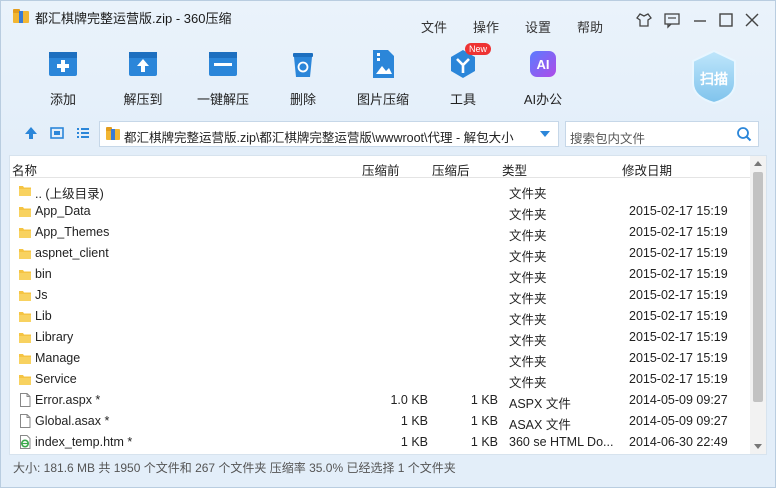 Image resolution: width=776 pixels, height=488 pixels. What do you see at coordinates (63, 74) in the screenshot?
I see `add-button: 添加` at bounding box center [63, 74].